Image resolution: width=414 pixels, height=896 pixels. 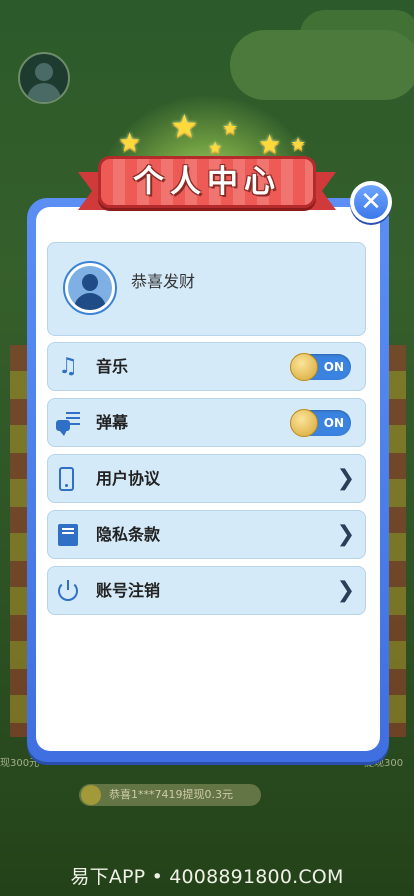 I want to click on watermark: 易下APP • 4008891800.COM, so click(x=207, y=877).